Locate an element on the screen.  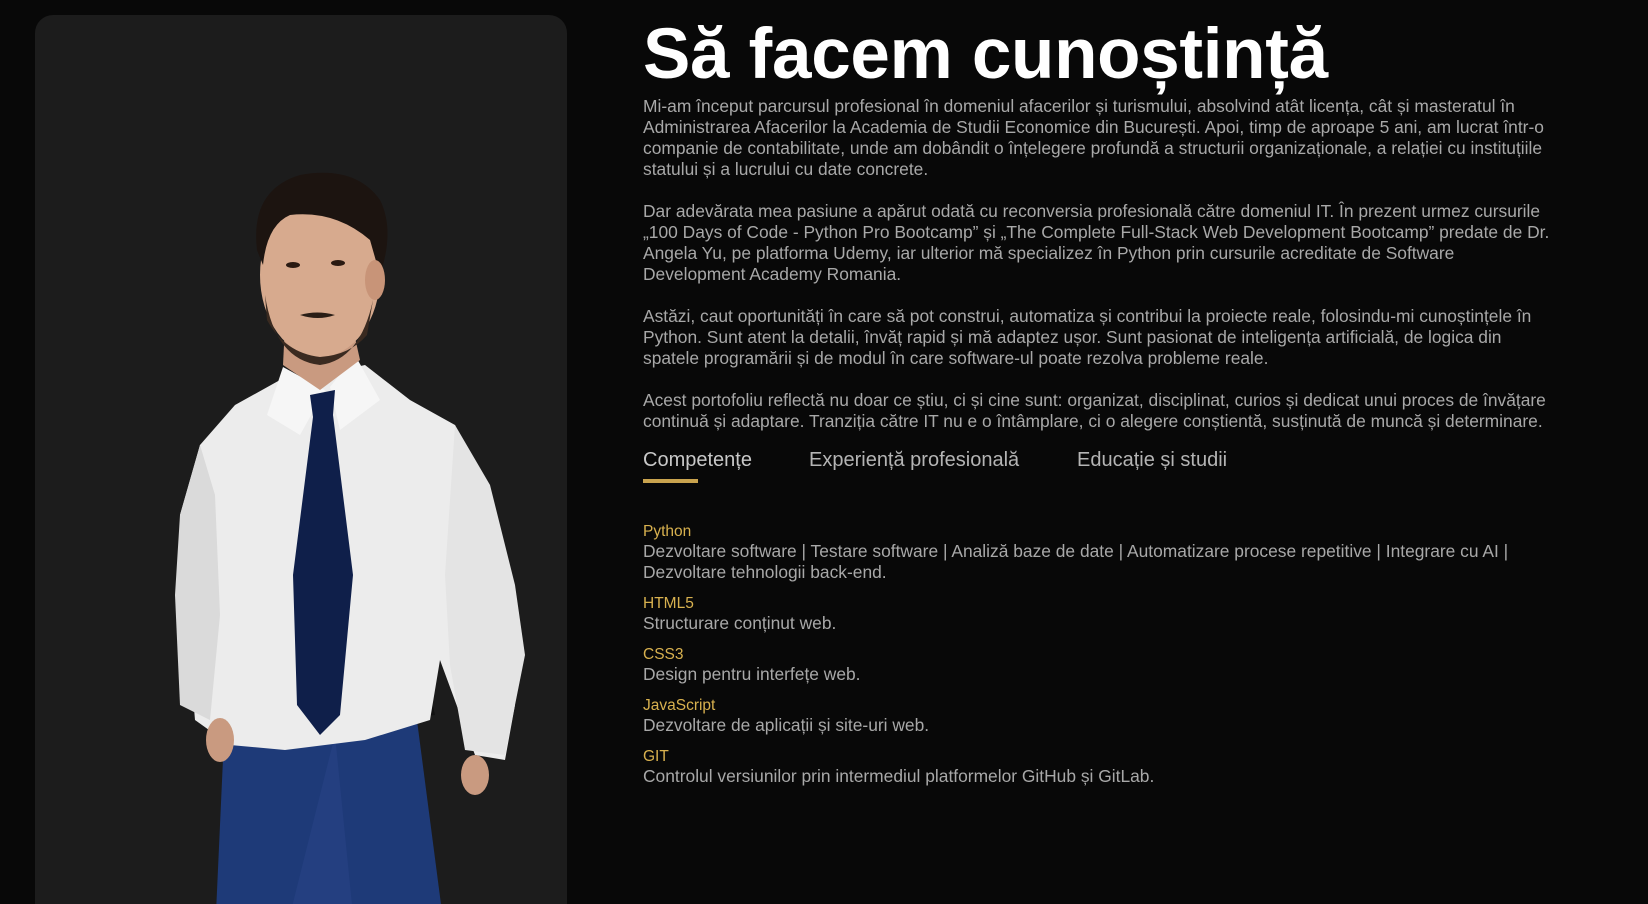
skill-item-html5: HTML5 Structurare conținut web. is located at coordinates (1103, 614).